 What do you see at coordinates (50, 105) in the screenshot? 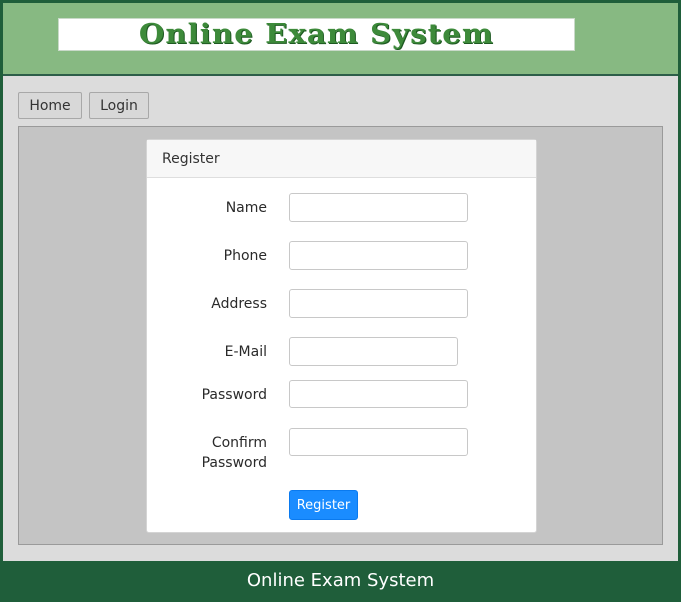
I see `home-button: Home` at bounding box center [50, 105].